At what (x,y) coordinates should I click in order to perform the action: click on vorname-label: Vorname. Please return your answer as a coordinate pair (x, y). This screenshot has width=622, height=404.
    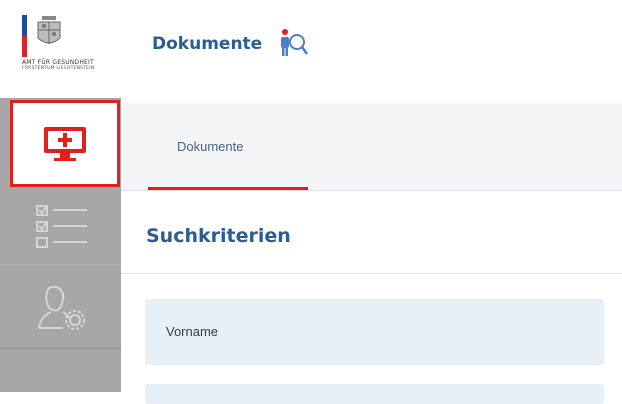
    Looking at the image, I should click on (192, 331).